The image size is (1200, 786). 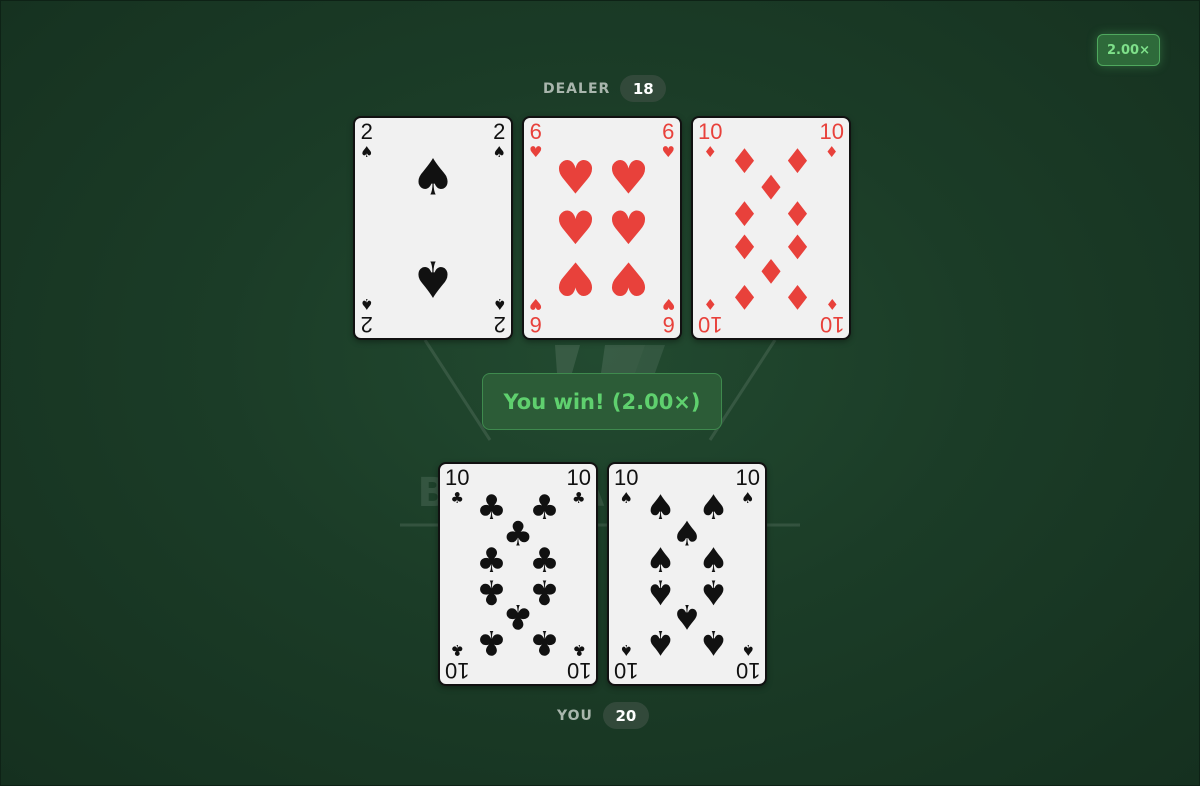 I want to click on multiplier-badge: 2.00×, so click(x=1128, y=50).